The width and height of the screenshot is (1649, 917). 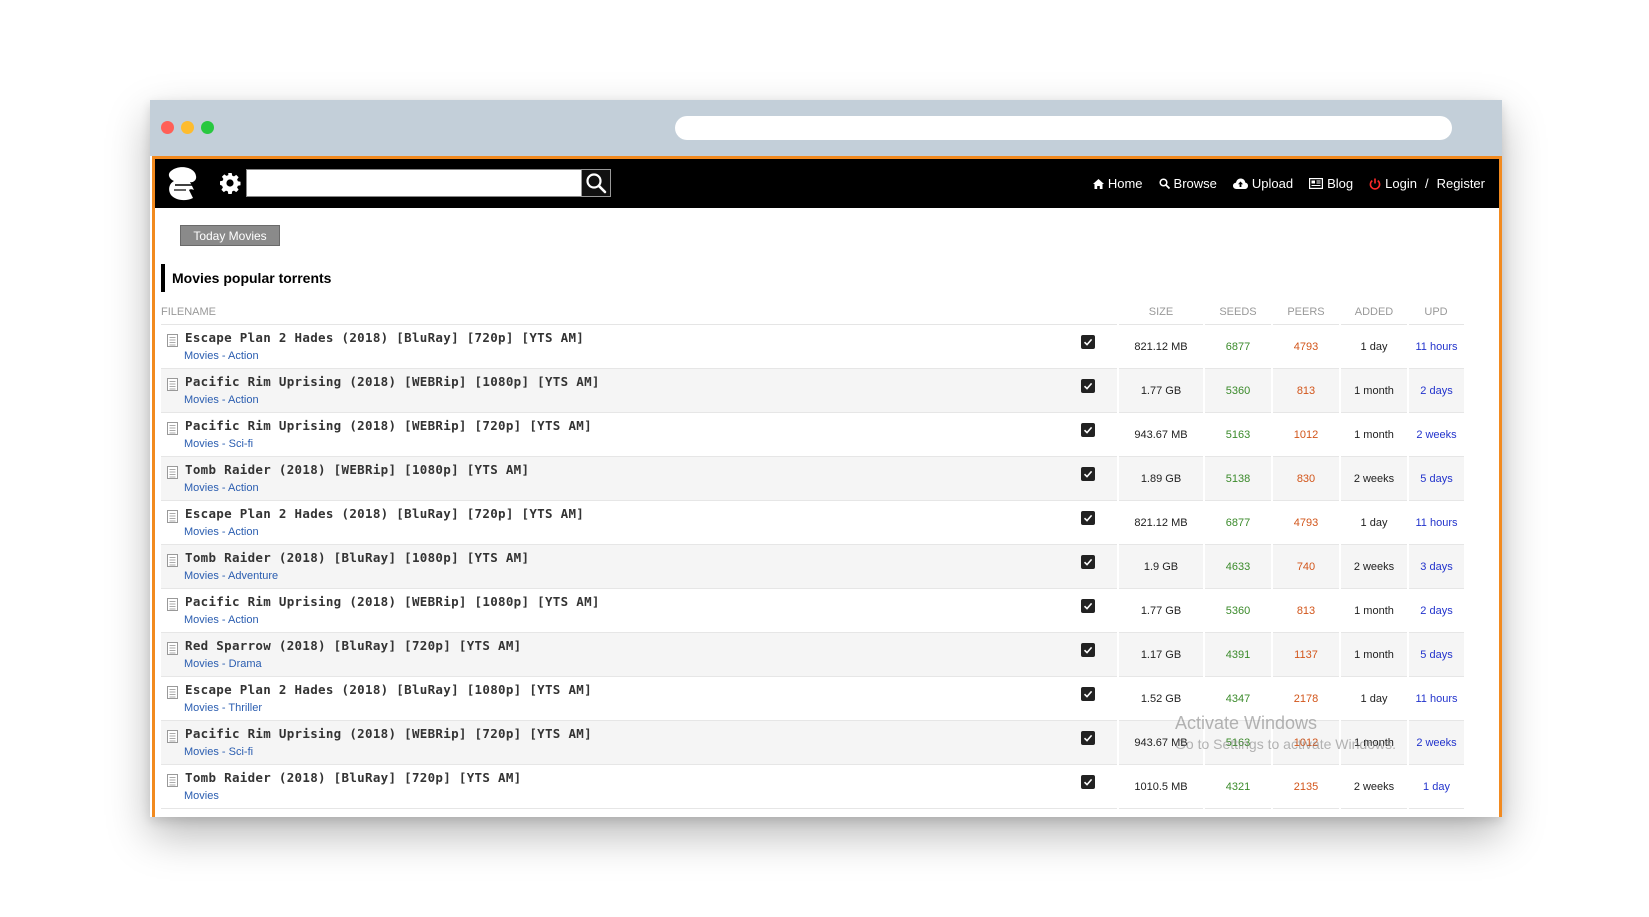 I want to click on peers-column-header: PEERS, so click(x=1306, y=312).